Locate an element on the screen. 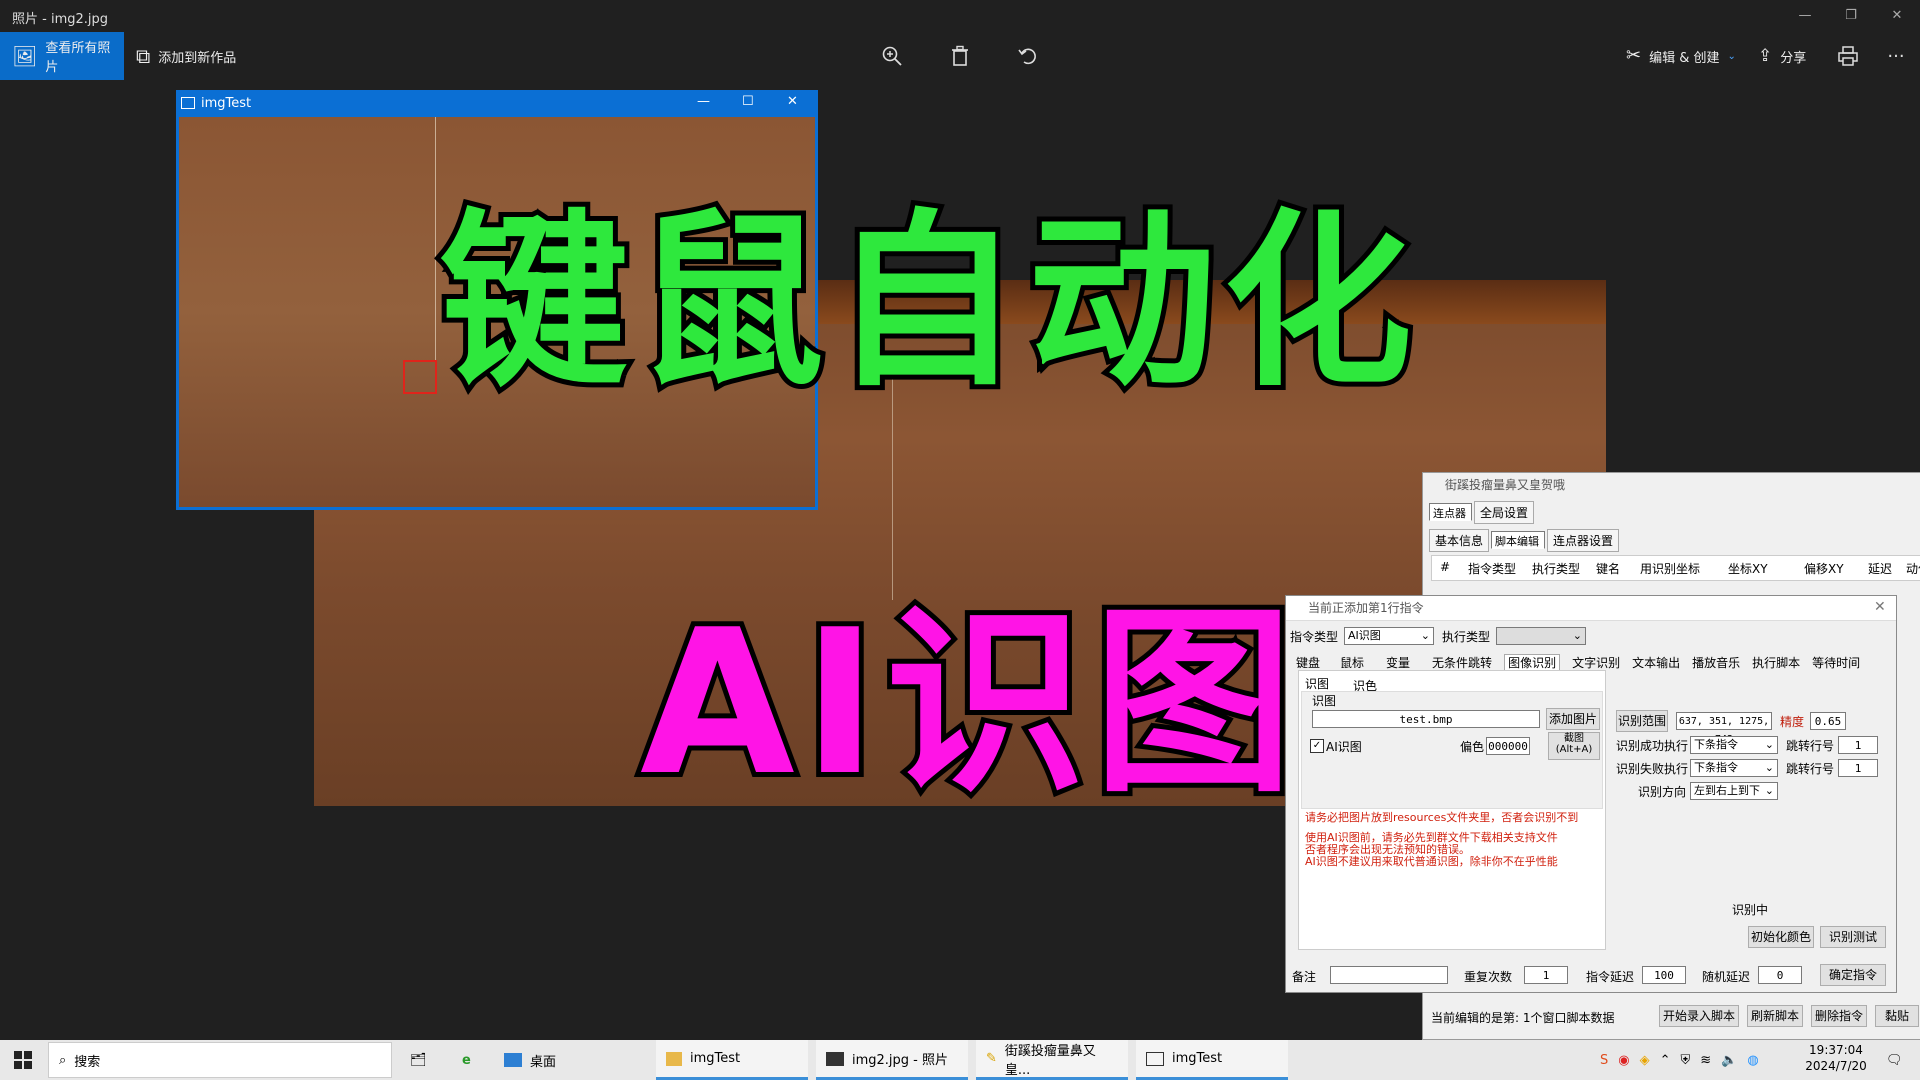  delay-input: 100 is located at coordinates (1664, 975).